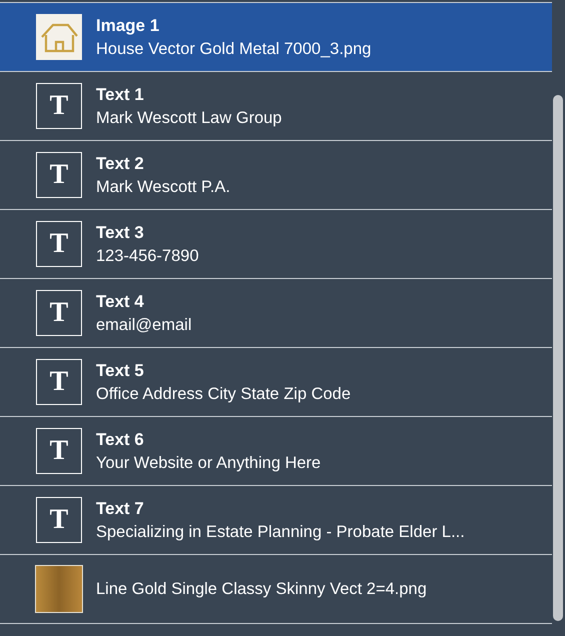  Describe the element at coordinates (59, 589) in the screenshot. I see `line-thumbnail` at that location.